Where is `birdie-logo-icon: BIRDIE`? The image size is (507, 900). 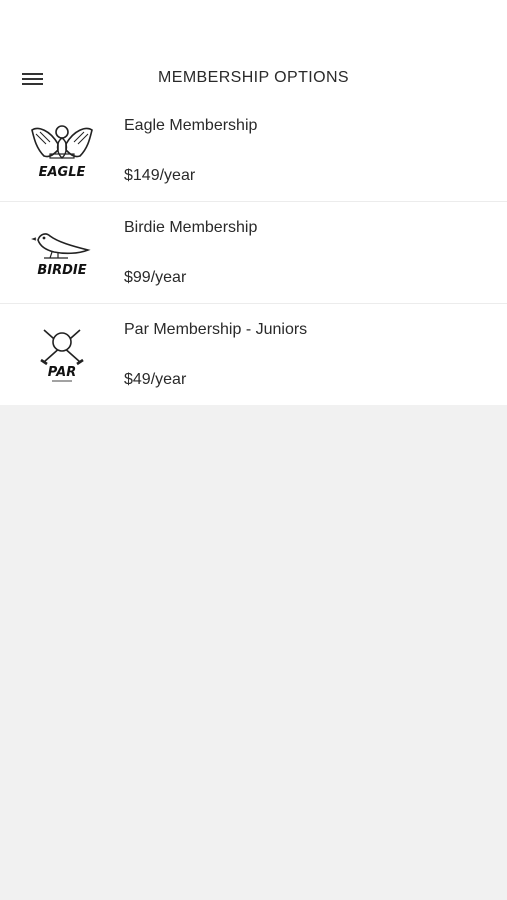
birdie-logo-icon: BIRDIE is located at coordinates (62, 252).